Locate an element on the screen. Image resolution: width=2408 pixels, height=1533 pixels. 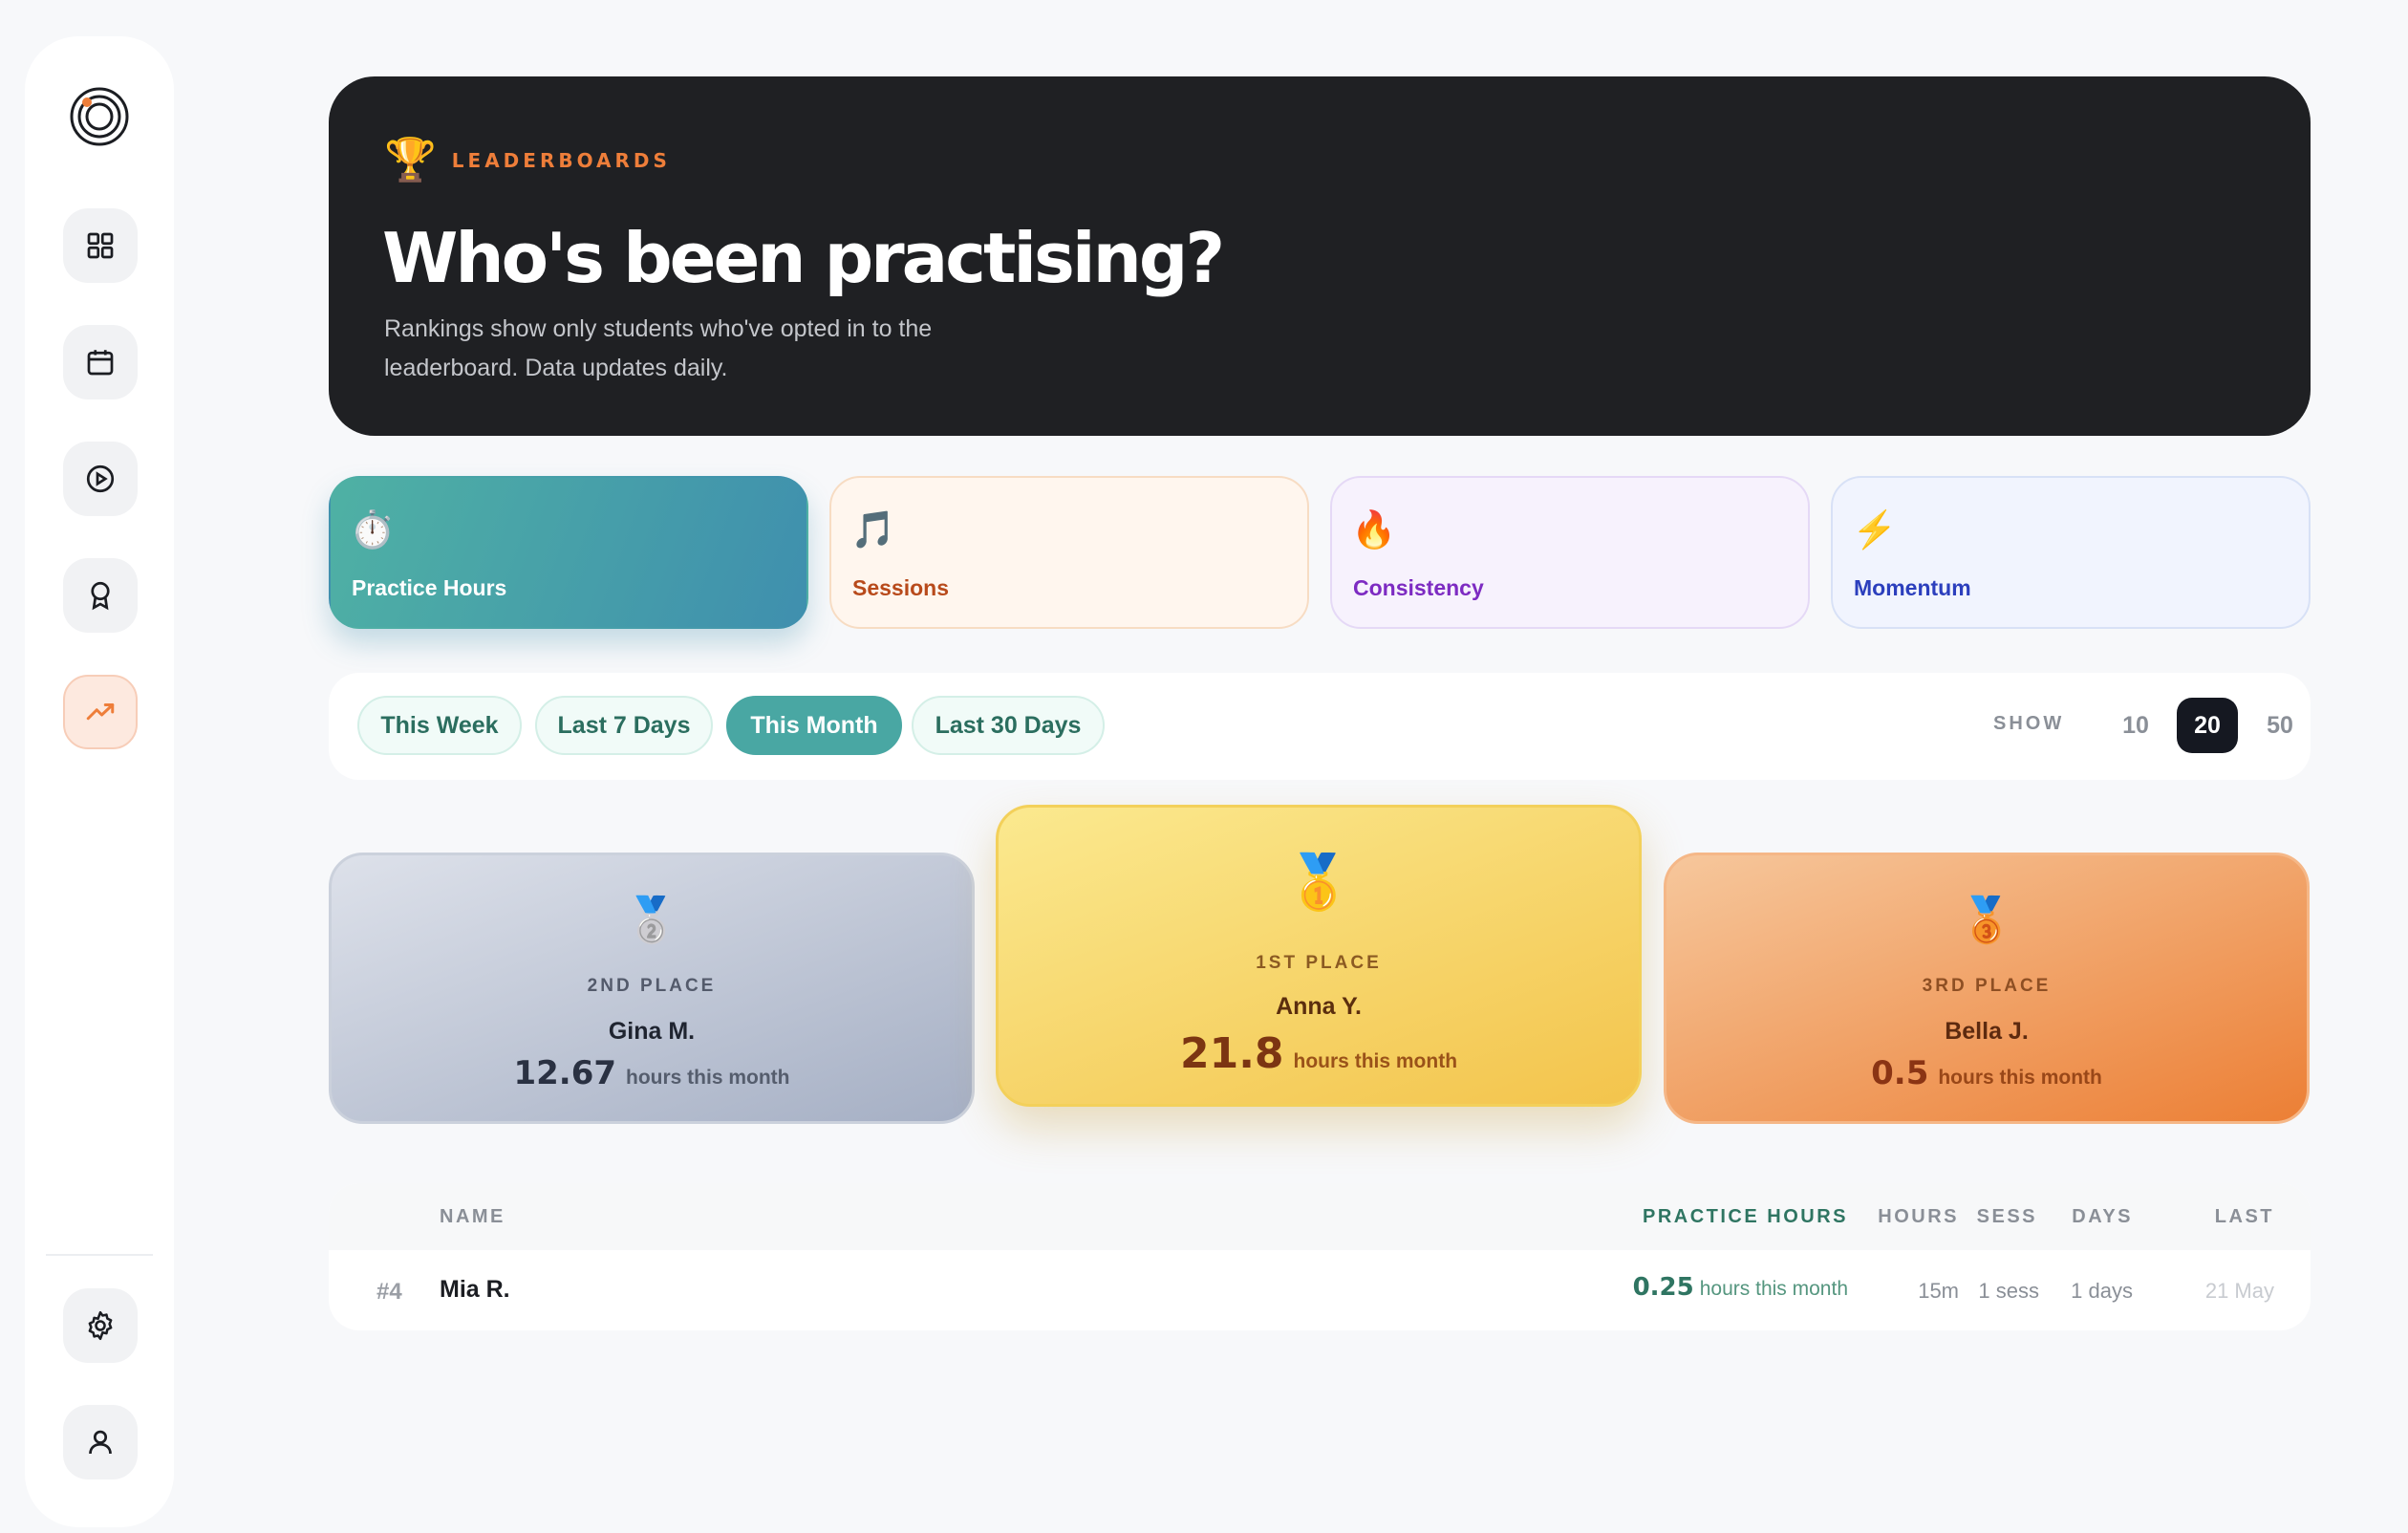
category-label: Sessions is located at coordinates (901, 587).